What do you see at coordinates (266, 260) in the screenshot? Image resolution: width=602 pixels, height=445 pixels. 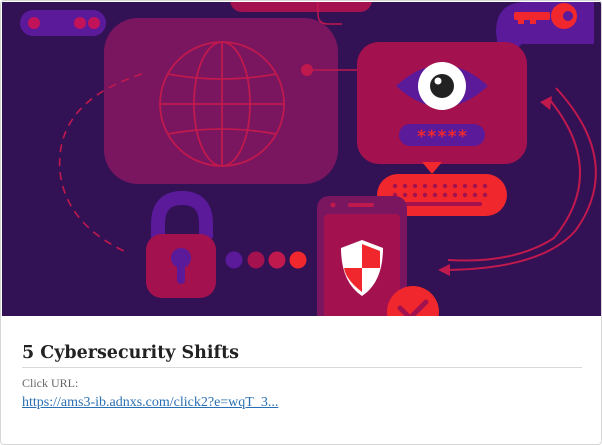 I see `pin-dots` at bounding box center [266, 260].